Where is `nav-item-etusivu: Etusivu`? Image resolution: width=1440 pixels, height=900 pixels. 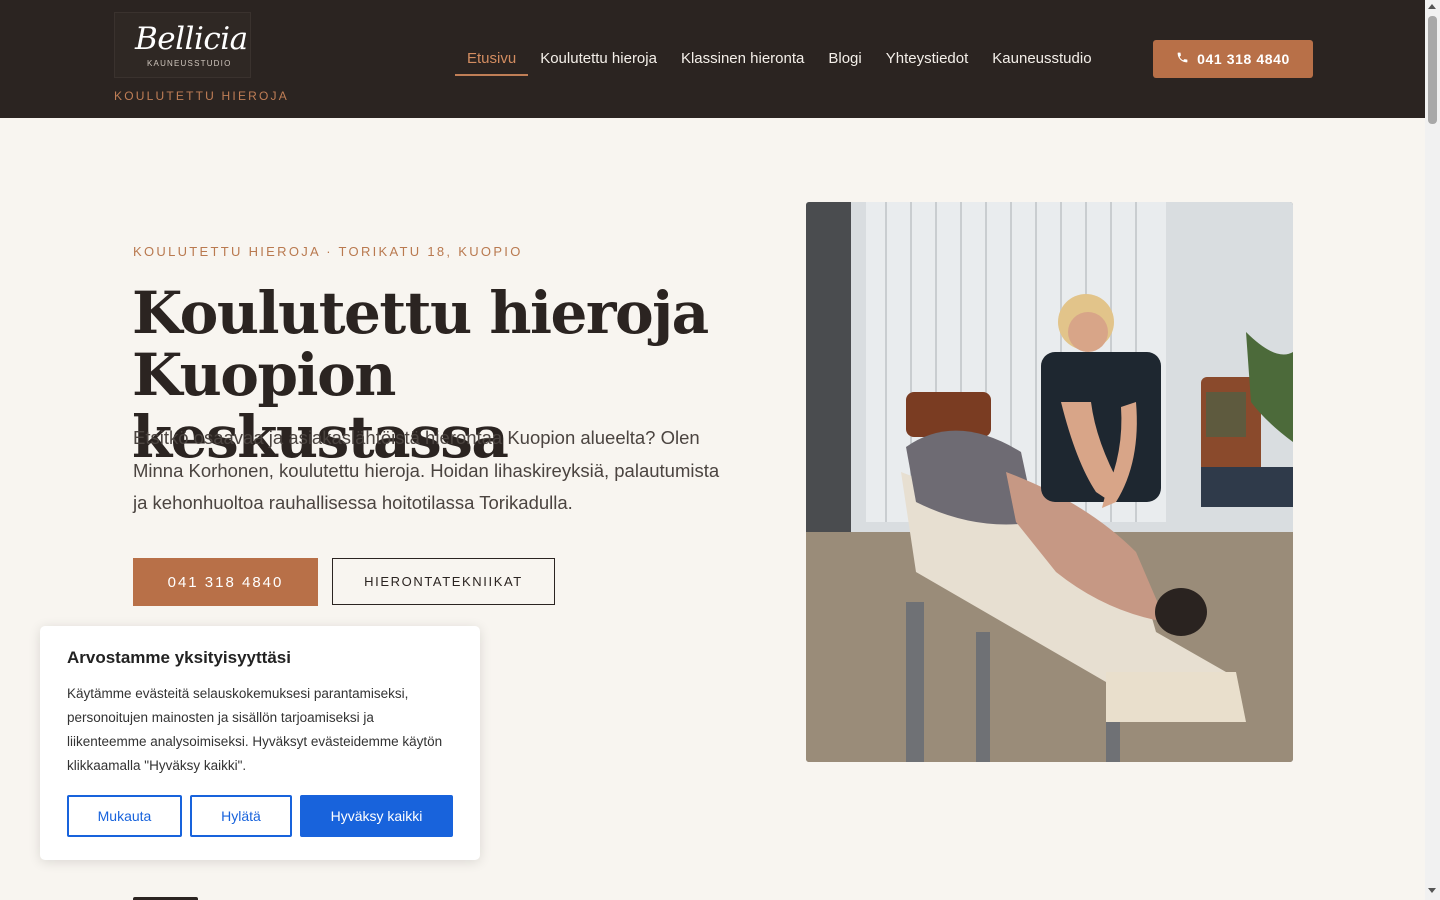
nav-item-etusivu: Etusivu is located at coordinates (492, 60).